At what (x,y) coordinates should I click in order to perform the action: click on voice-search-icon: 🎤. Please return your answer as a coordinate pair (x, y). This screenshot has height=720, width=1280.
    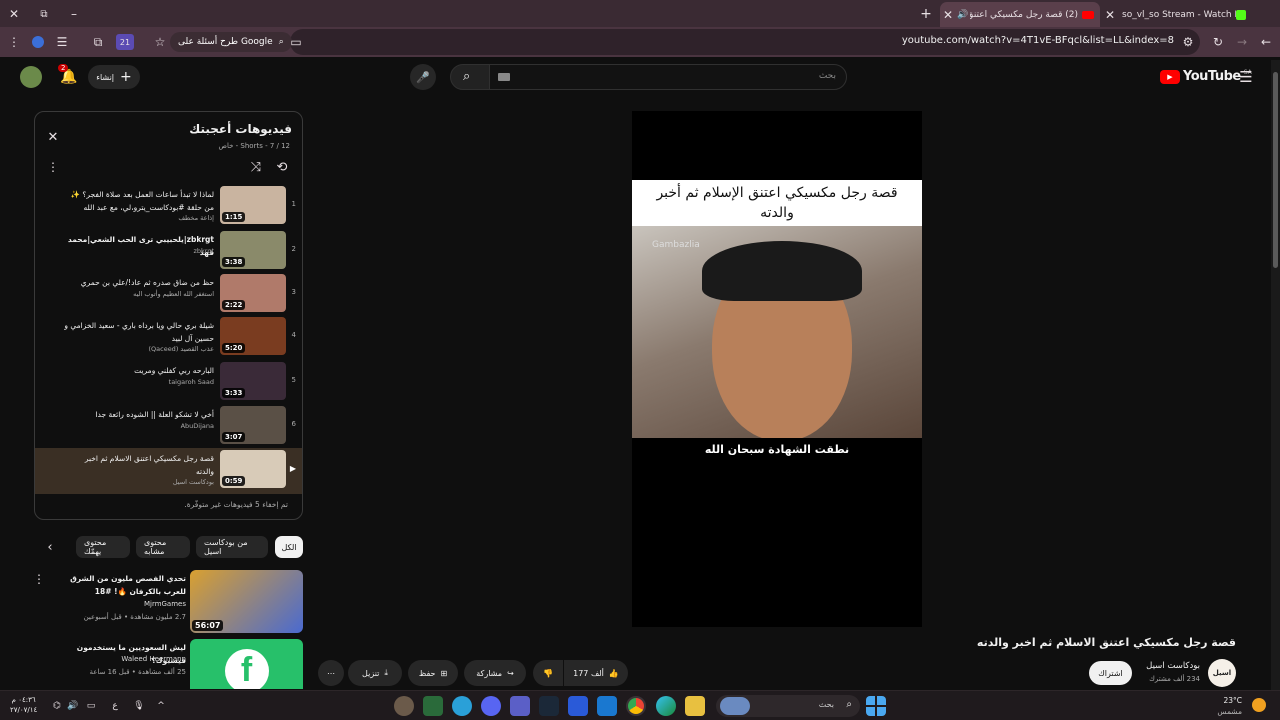
    Looking at the image, I should click on (423, 77).